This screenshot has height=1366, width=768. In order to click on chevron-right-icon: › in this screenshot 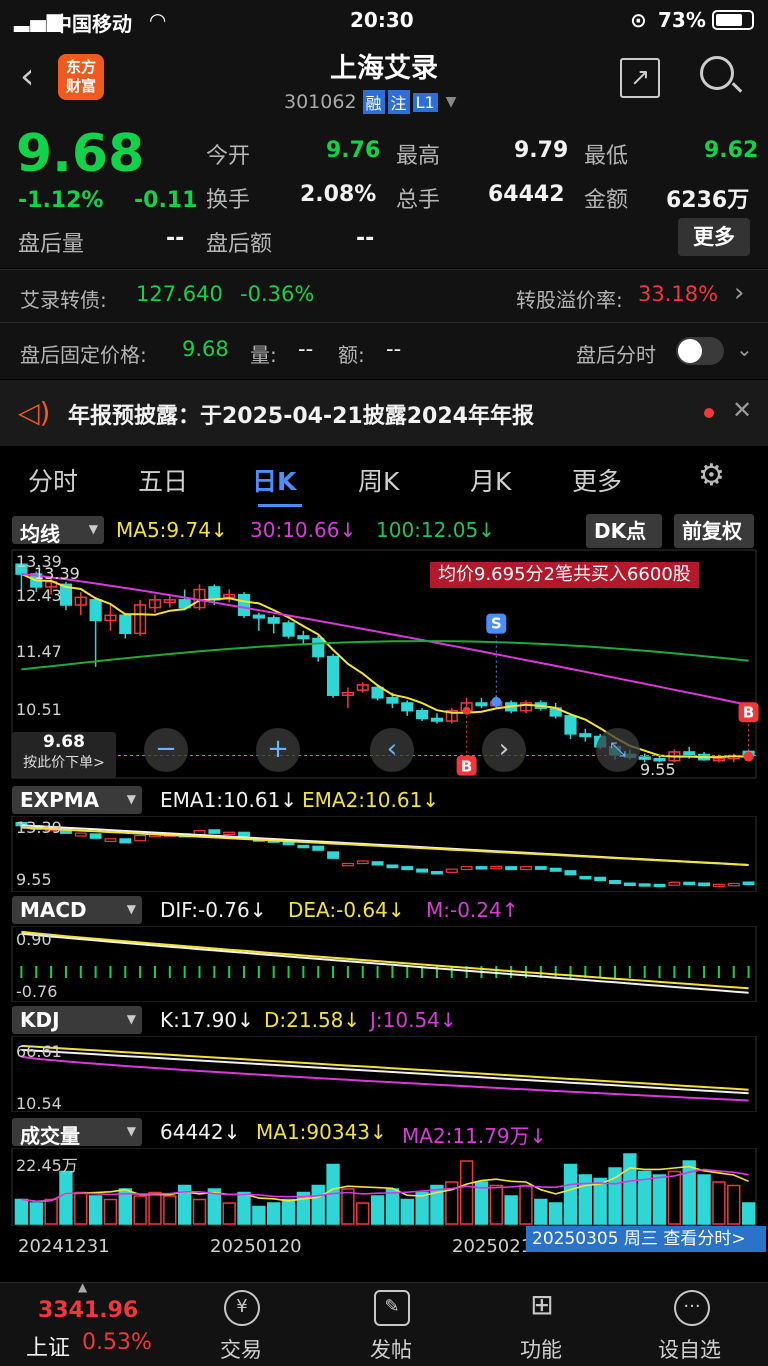, I will do `click(739, 293)`.